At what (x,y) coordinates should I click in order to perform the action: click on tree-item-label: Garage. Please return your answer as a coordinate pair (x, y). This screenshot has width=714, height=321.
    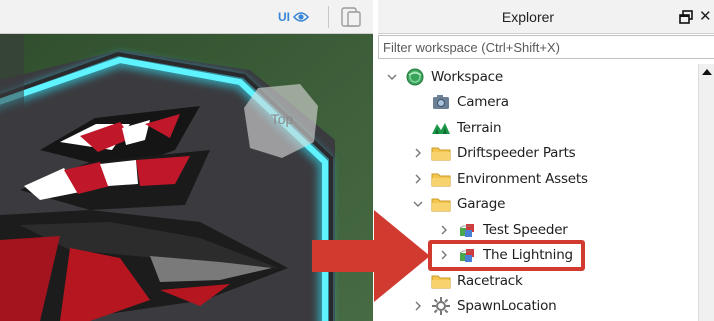
    Looking at the image, I should click on (481, 204).